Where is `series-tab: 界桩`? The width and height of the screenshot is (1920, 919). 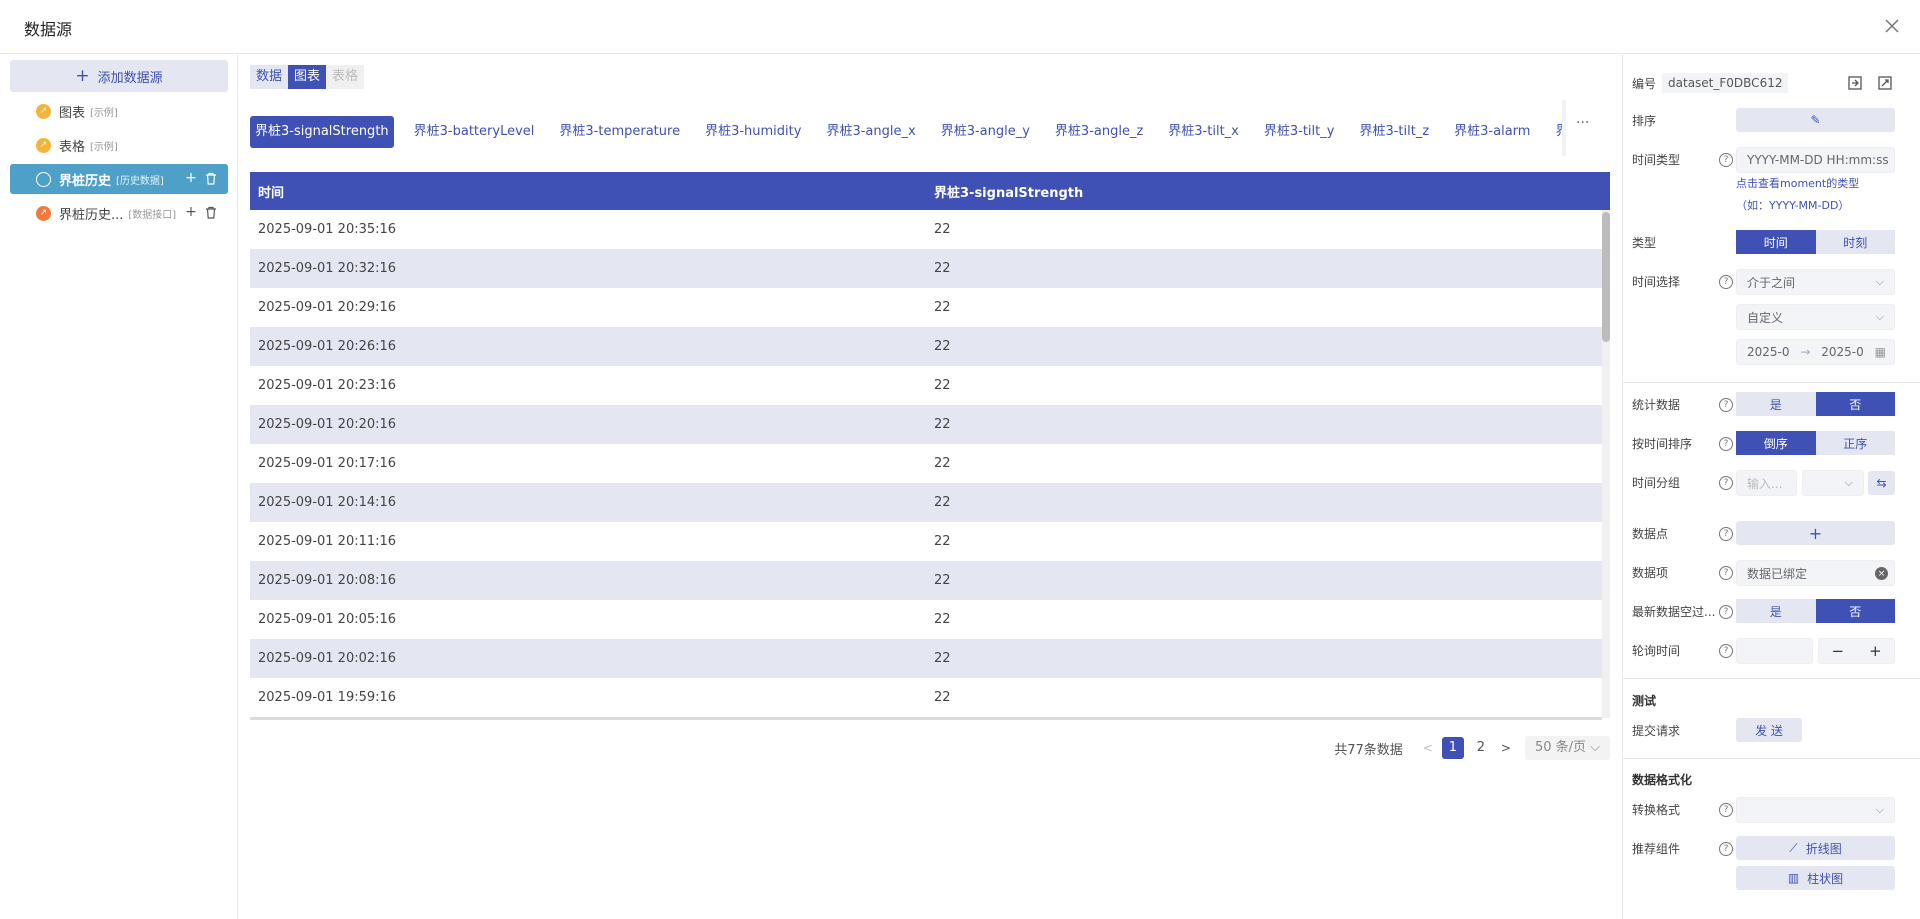
series-tab: 界桩 is located at coordinates (1556, 132).